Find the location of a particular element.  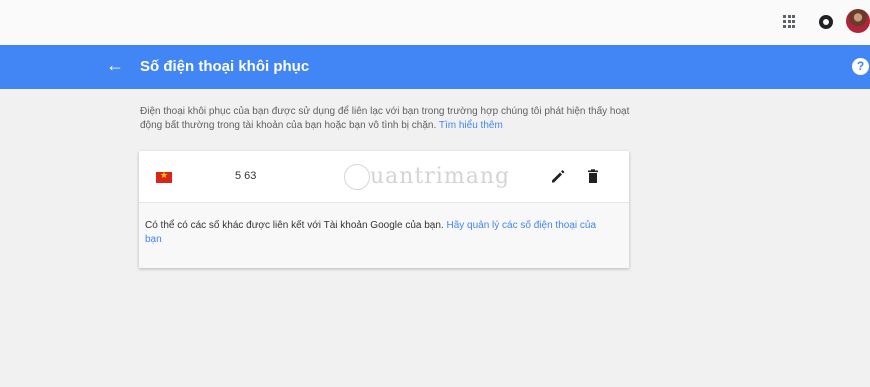

notifications-icon is located at coordinates (826, 22).